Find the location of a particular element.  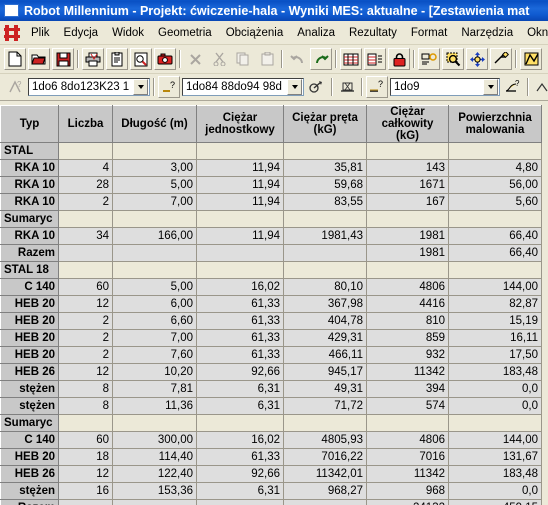

table-cell: 945,17 is located at coordinates (325, 372).